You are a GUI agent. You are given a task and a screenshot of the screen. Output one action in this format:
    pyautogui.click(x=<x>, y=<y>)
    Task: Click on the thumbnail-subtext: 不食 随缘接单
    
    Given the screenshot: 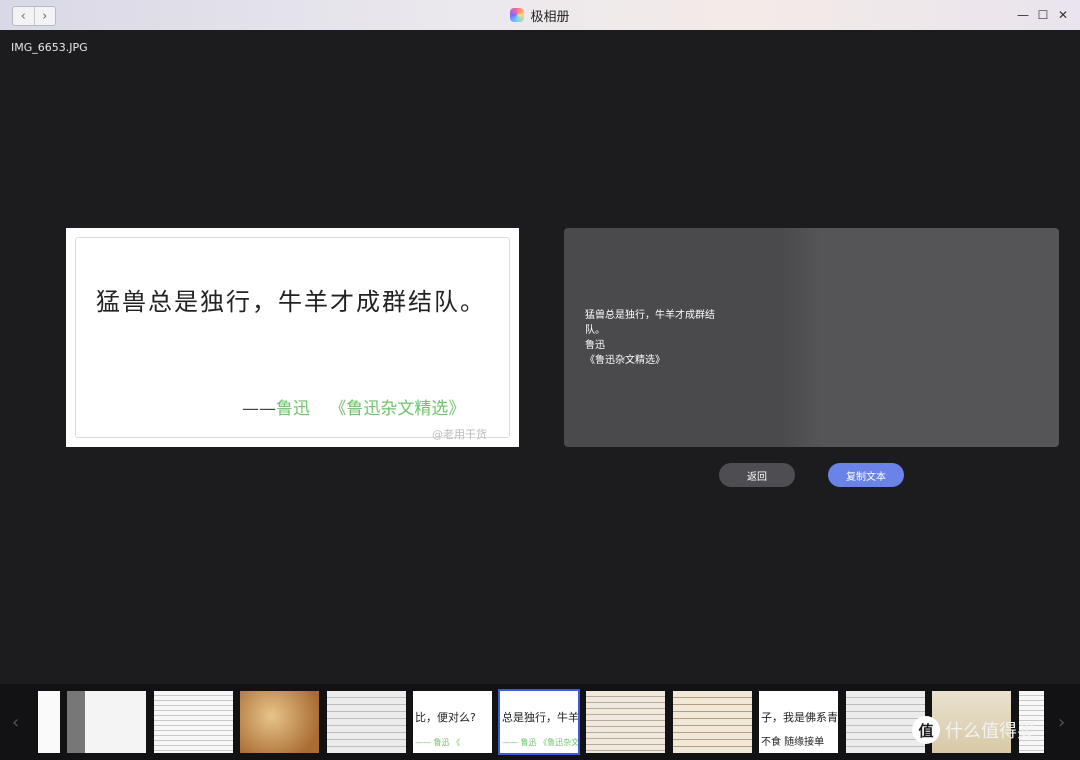 What is the action you would take?
    pyautogui.click(x=793, y=742)
    